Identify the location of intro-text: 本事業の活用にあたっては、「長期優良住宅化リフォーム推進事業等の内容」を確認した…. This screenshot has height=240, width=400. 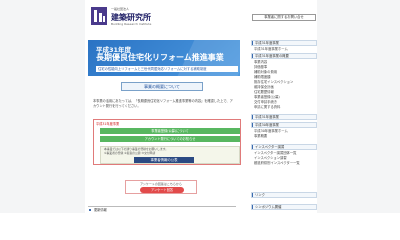
(163, 104).